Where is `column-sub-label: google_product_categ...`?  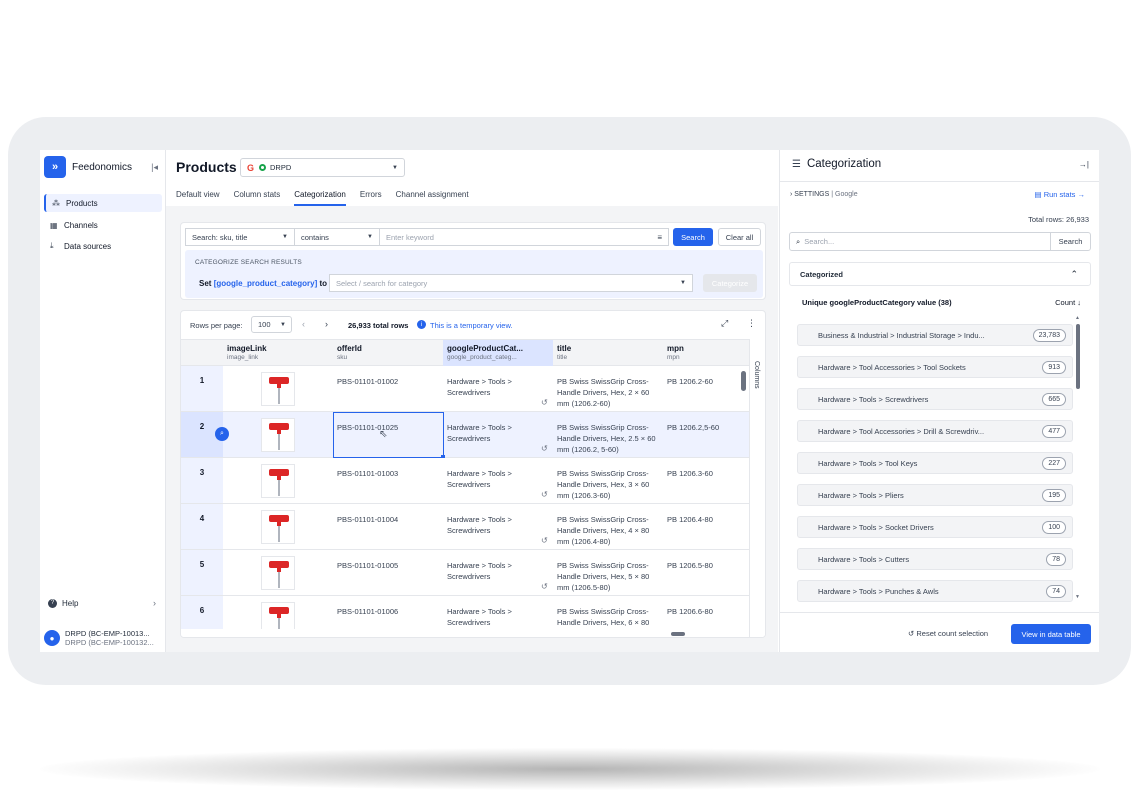 column-sub-label: google_product_categ... is located at coordinates (482, 357).